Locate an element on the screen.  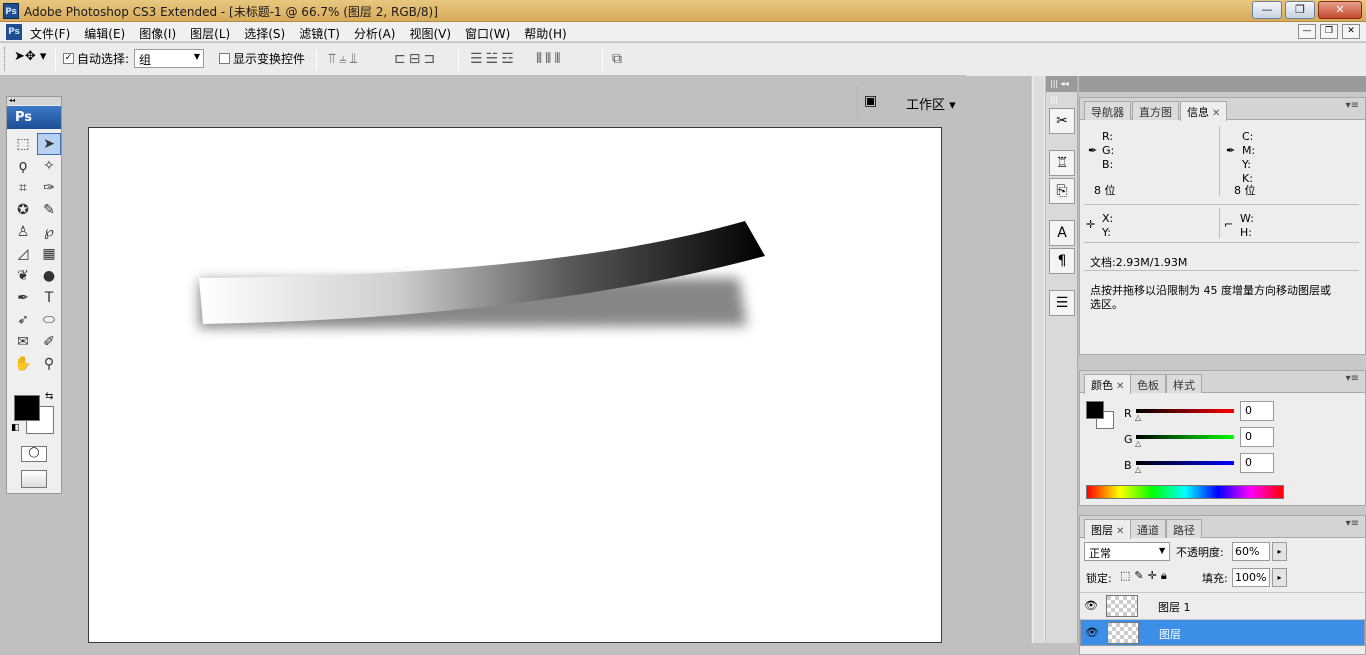
menu-help: 帮助(H) is located at coordinates (545, 33).